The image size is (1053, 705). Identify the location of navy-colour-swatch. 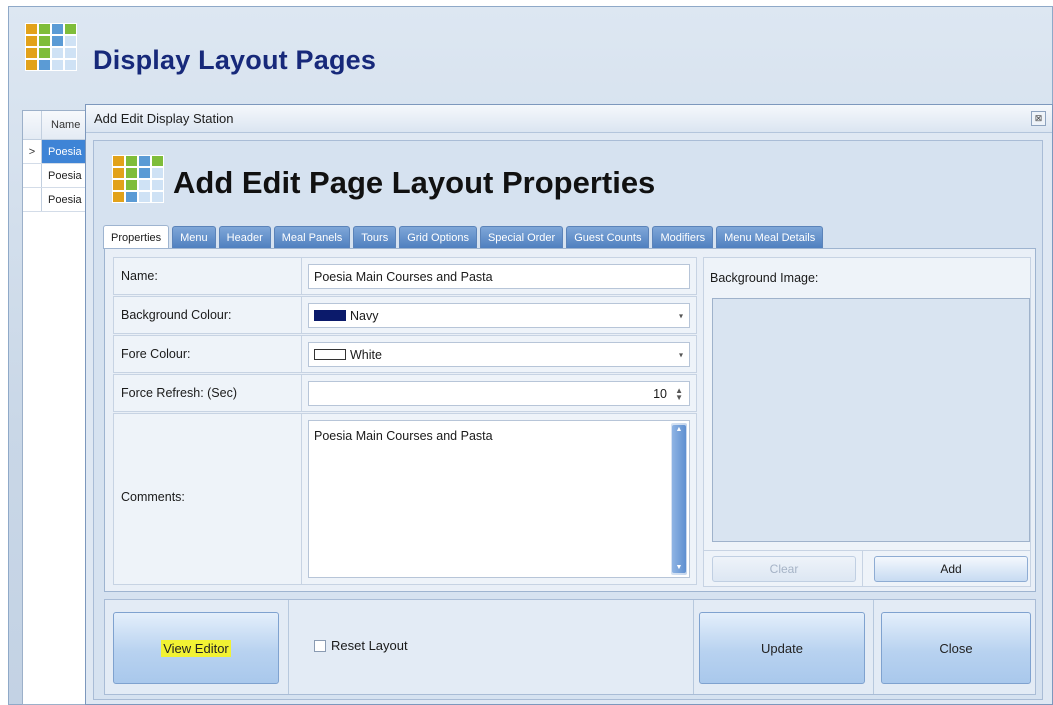
(330, 315).